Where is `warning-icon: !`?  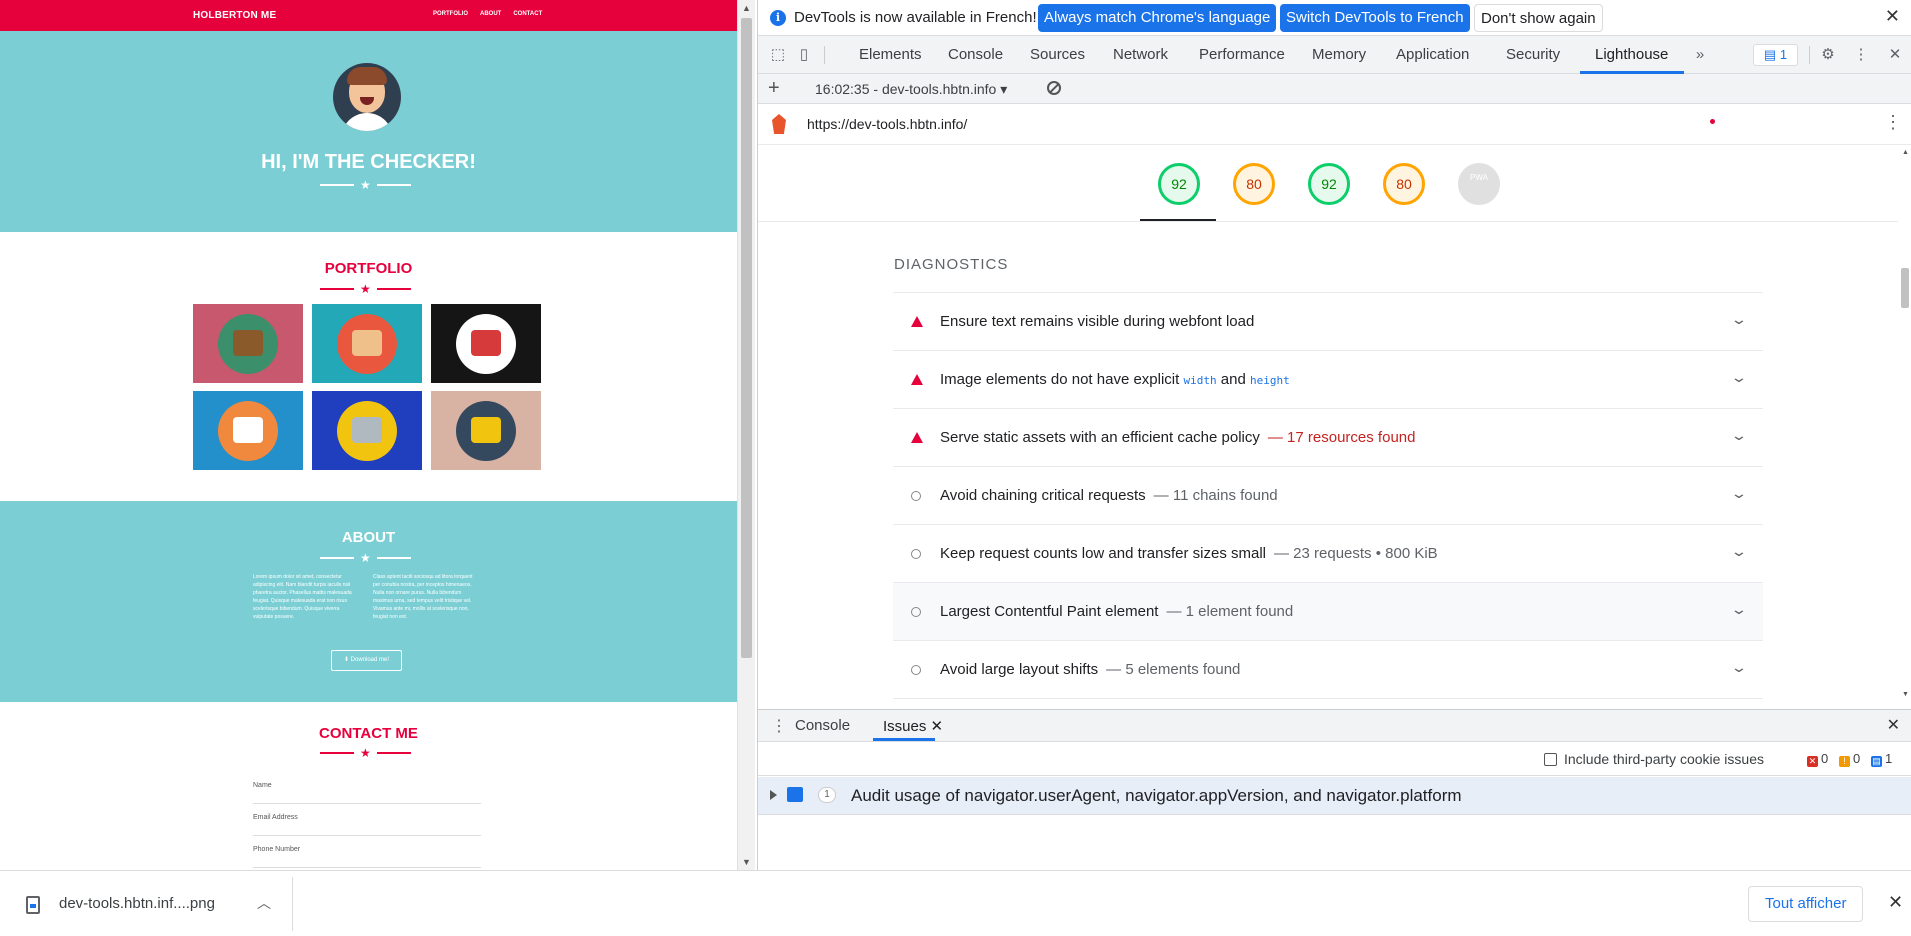
warning-icon: ! is located at coordinates (1844, 761).